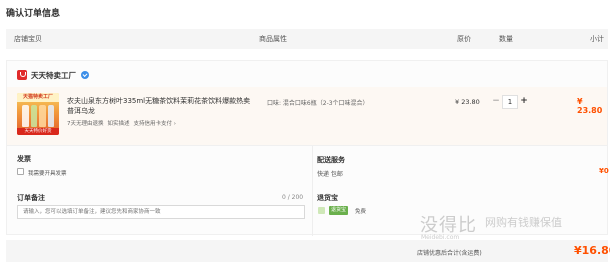 The image size is (610, 266). Describe the element at coordinates (85, 75) in the screenshot. I see `verified-icon` at that location.